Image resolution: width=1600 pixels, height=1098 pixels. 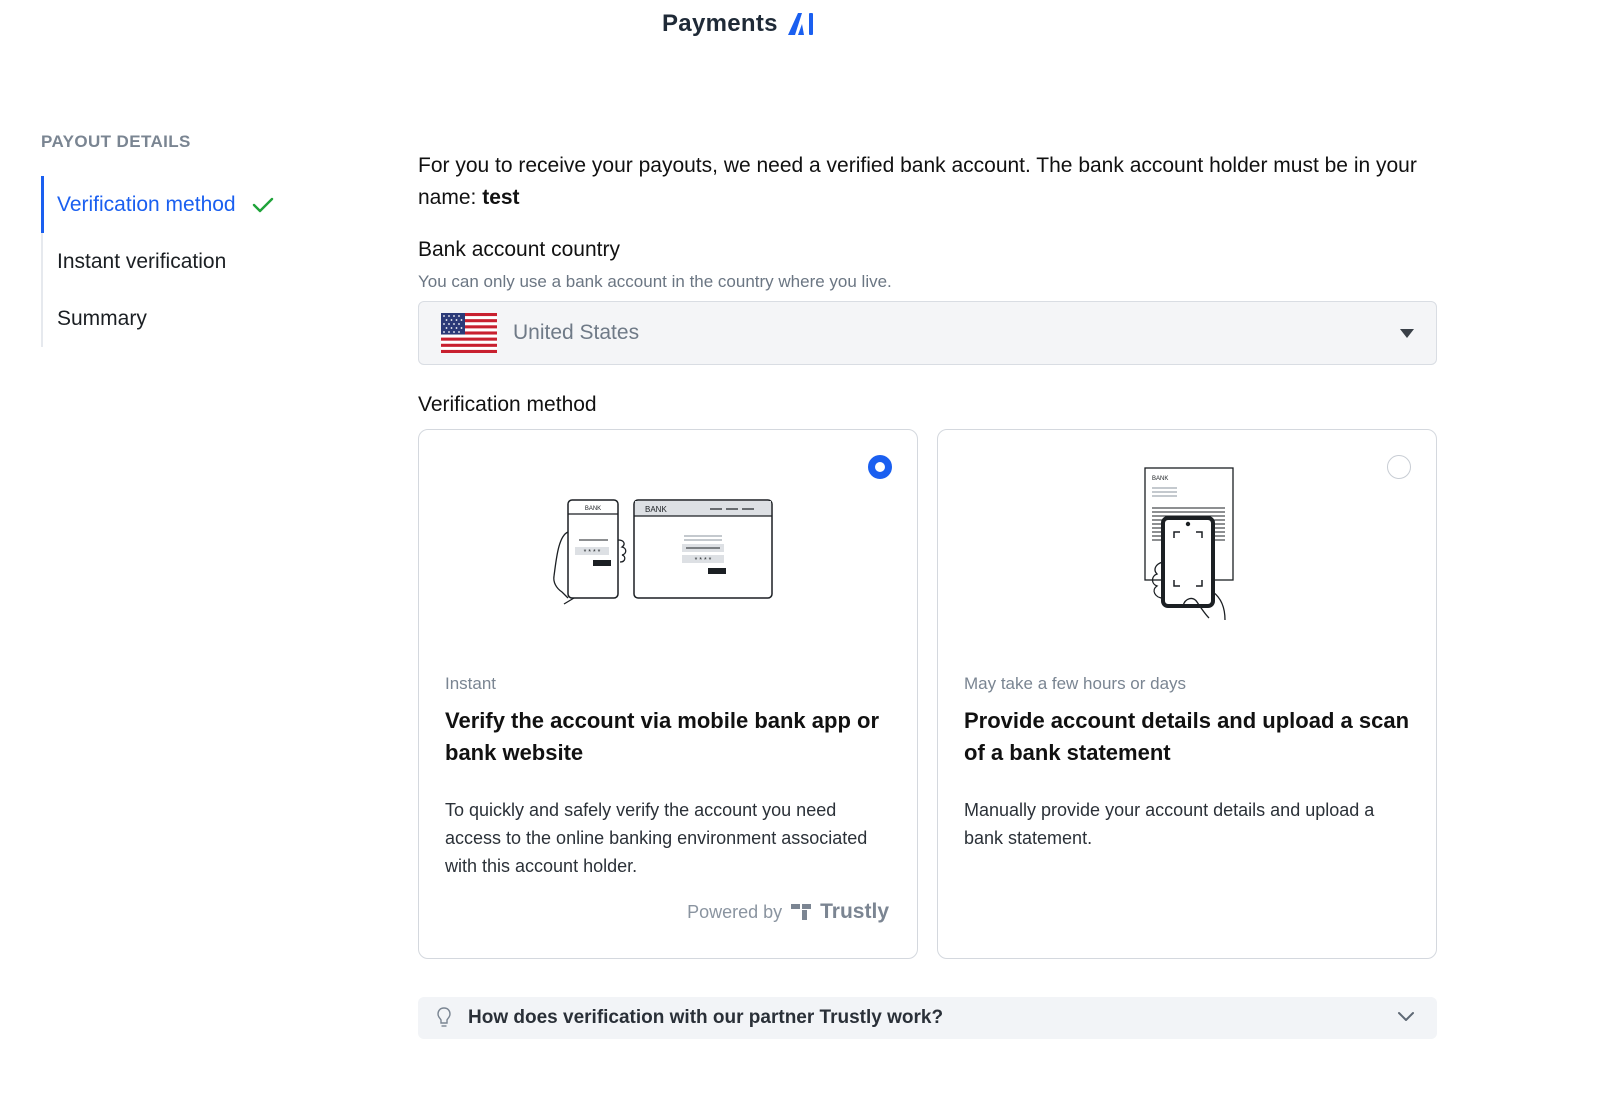 What do you see at coordinates (507, 404) in the screenshot?
I see `verification-method-label: Verification method` at bounding box center [507, 404].